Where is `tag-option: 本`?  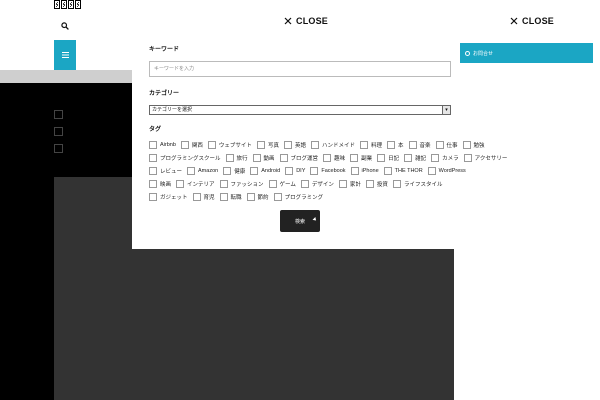 tag-option: 本 is located at coordinates (395, 145).